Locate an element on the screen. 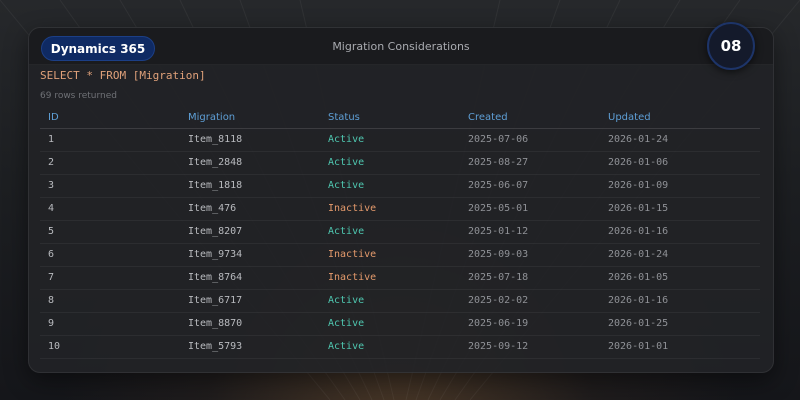 The image size is (800, 400). cell-id: 3 is located at coordinates (51, 185).